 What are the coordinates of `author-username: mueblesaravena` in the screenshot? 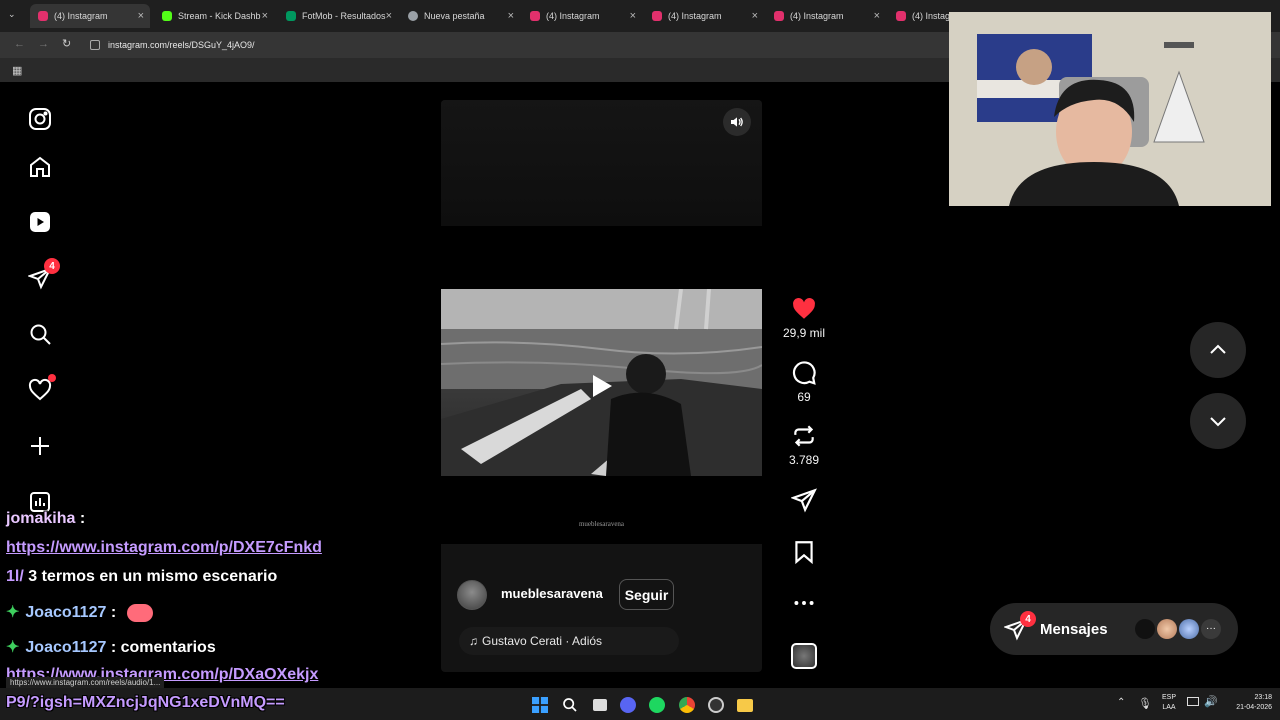 It's located at (552, 593).